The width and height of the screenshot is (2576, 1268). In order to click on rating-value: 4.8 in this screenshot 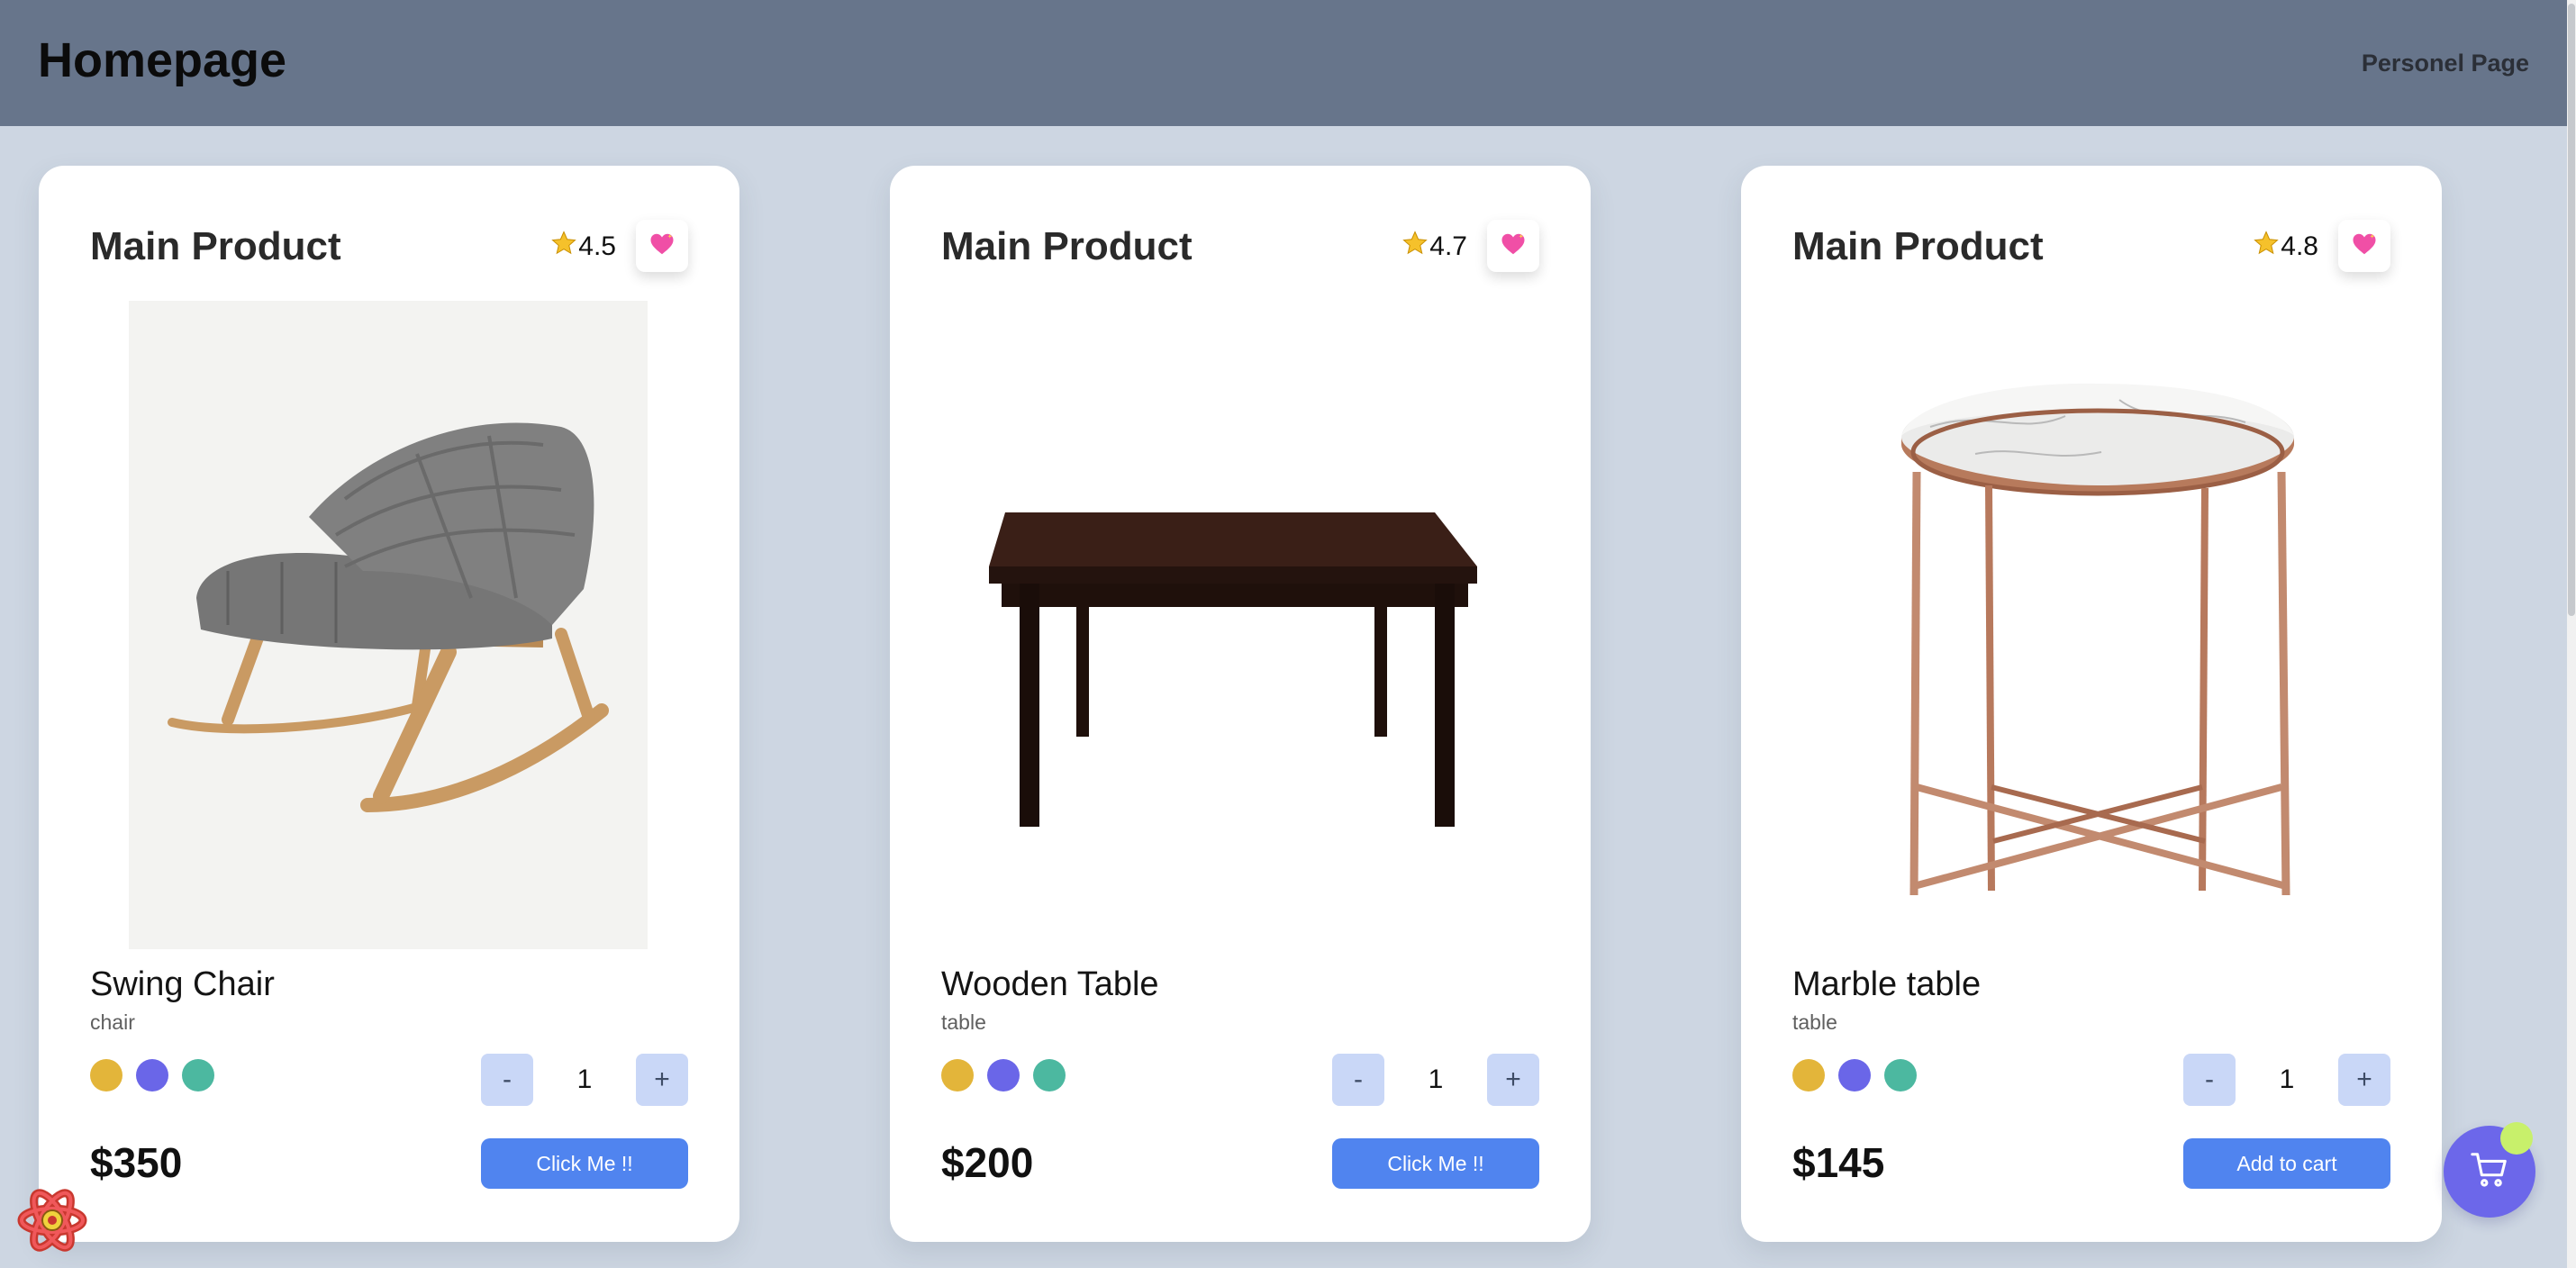, I will do `click(2299, 246)`.